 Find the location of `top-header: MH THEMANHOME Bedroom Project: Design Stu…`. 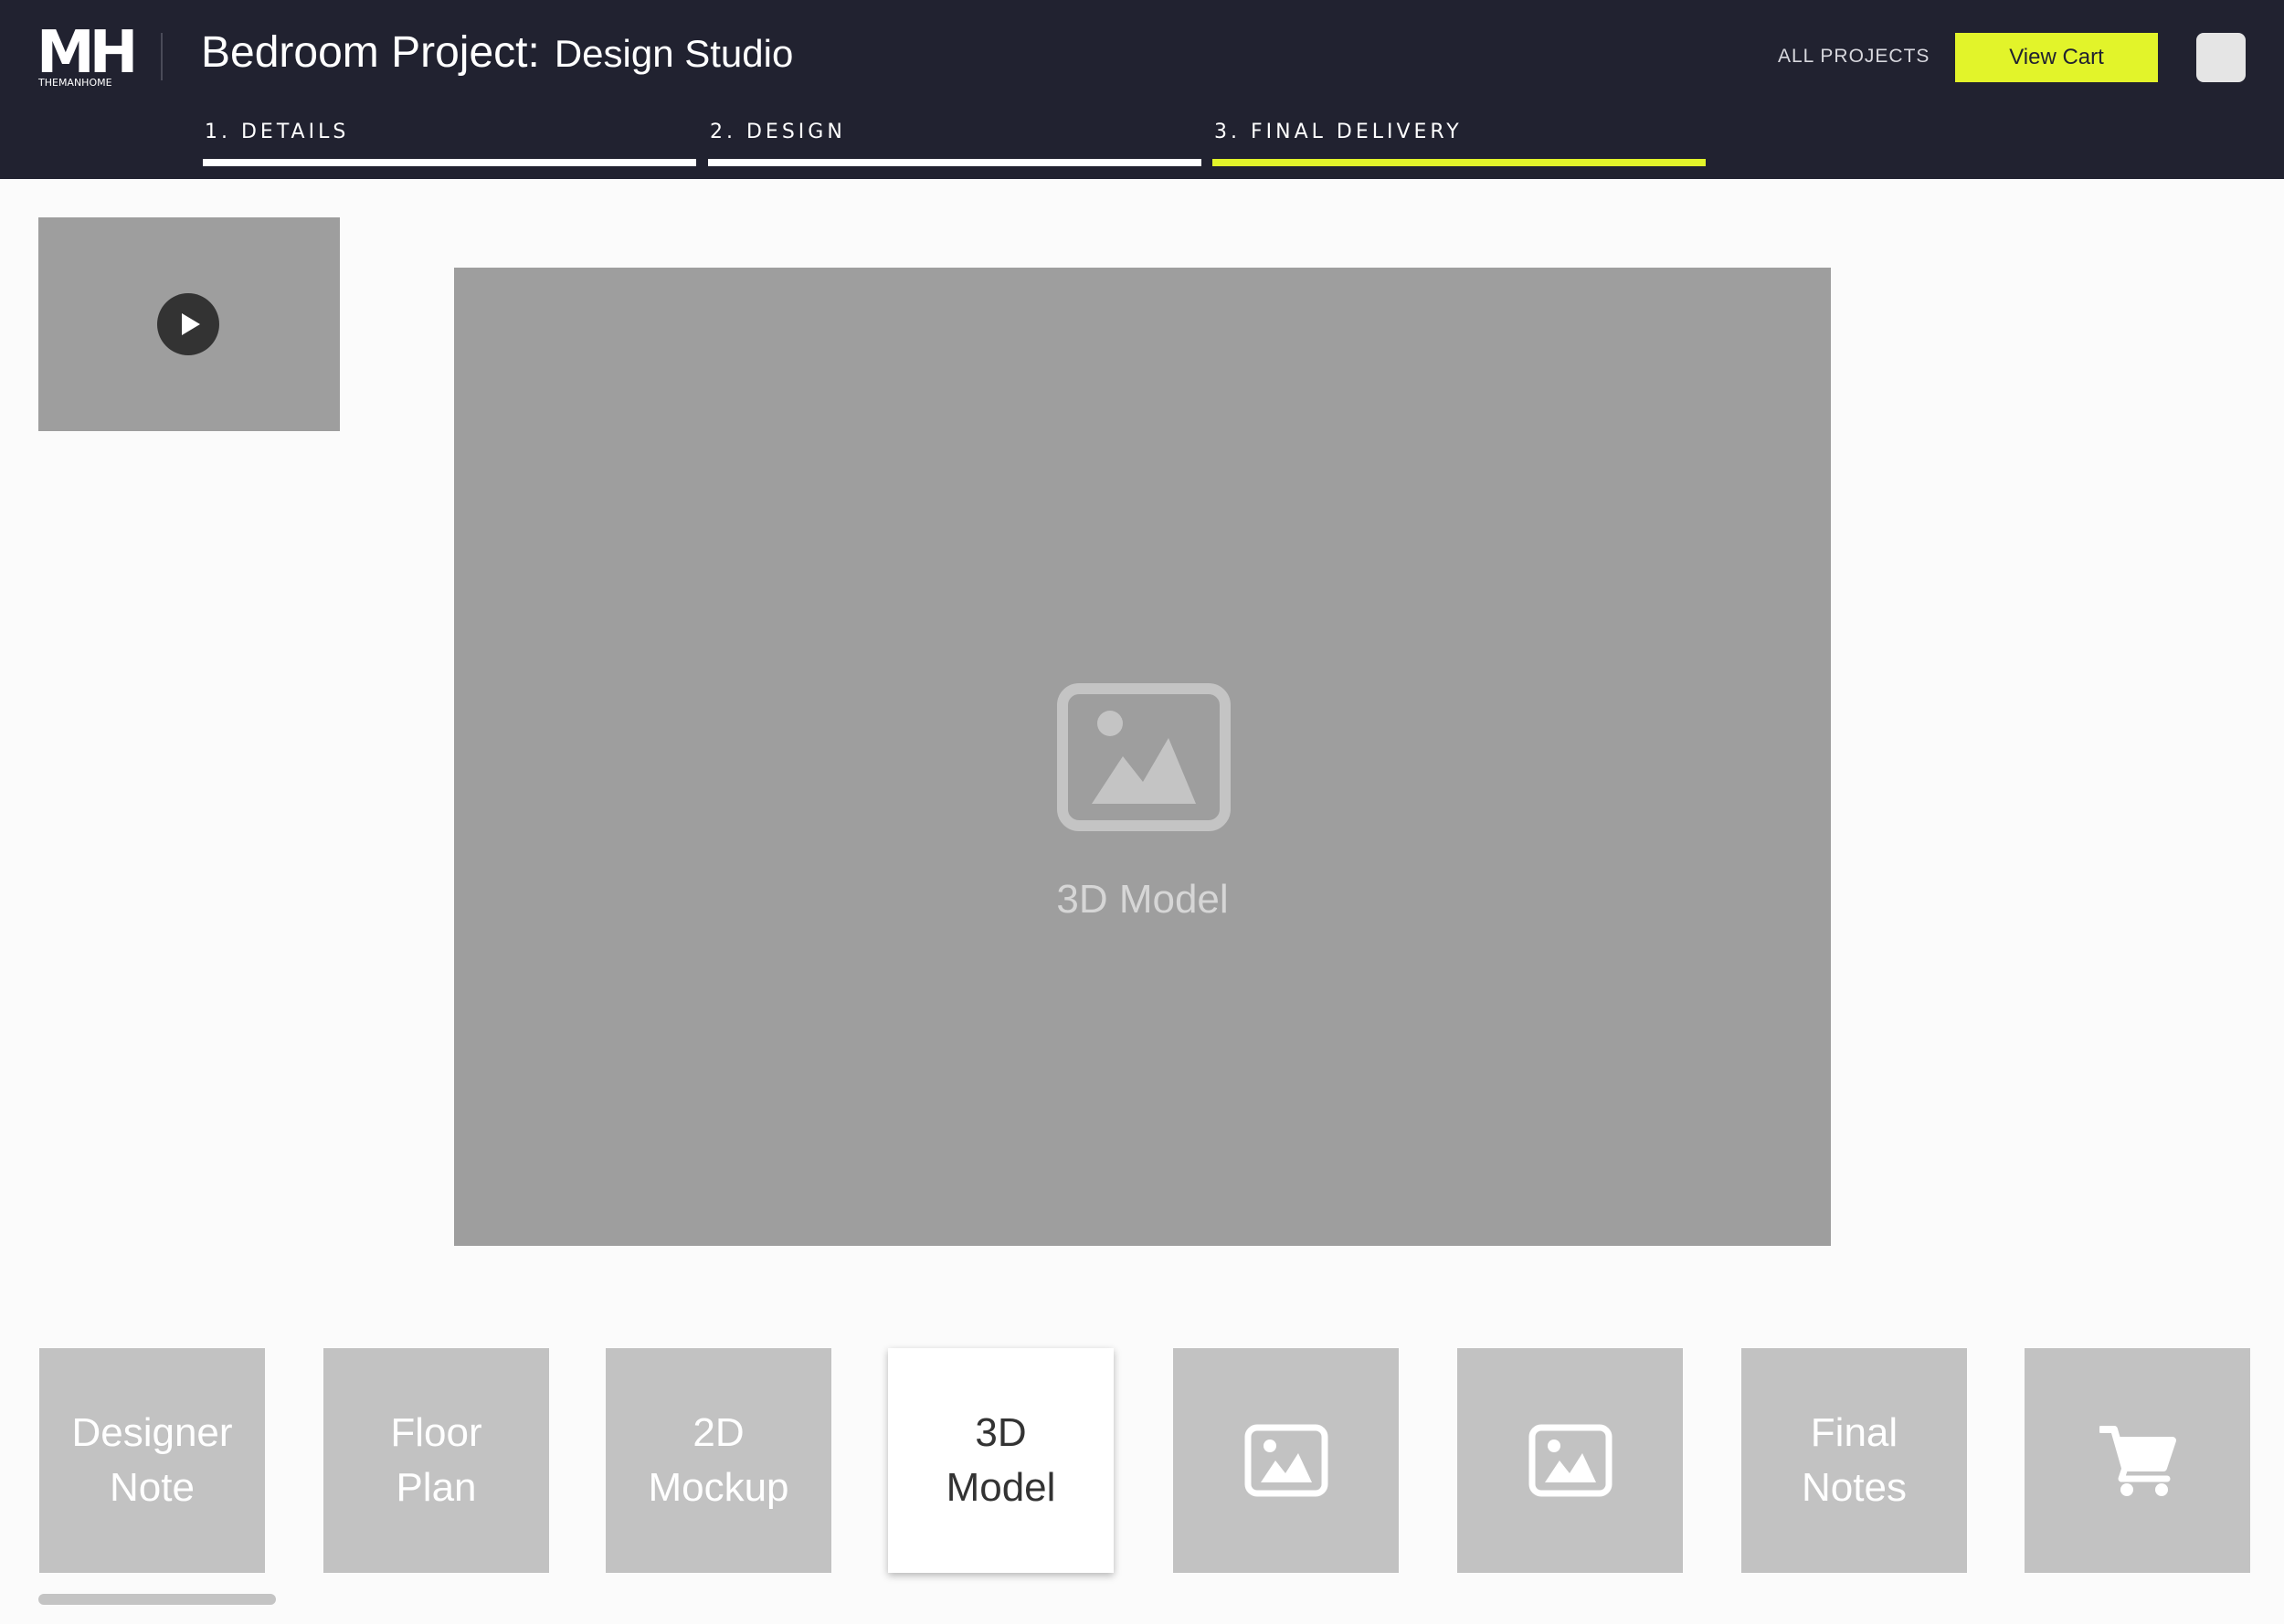

top-header: MH THEMANHOME Bedroom Project: Design Stu… is located at coordinates (1142, 89).